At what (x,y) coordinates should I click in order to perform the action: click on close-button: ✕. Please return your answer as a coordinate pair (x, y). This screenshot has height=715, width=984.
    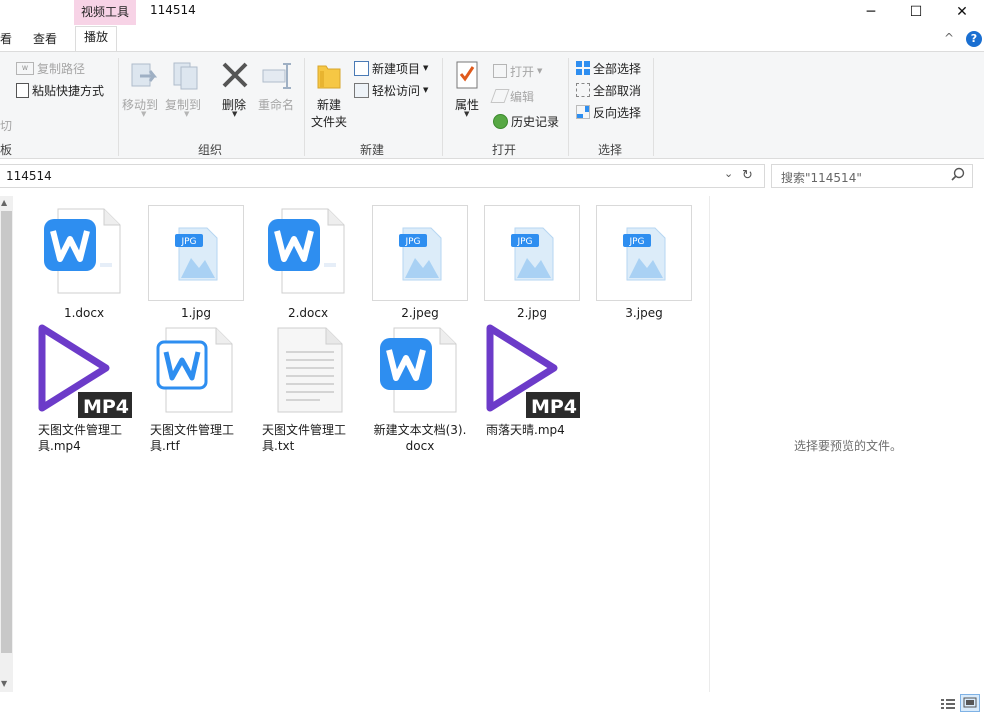
    Looking at the image, I should click on (961, 12).